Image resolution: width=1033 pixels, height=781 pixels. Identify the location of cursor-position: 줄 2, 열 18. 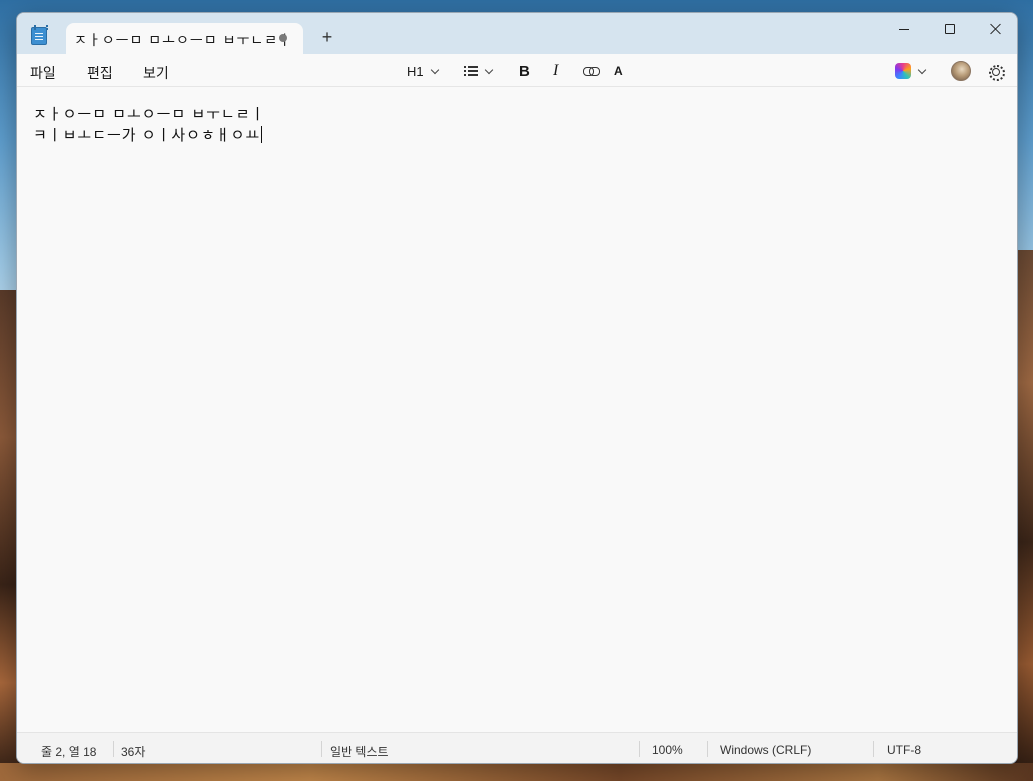
(69, 752).